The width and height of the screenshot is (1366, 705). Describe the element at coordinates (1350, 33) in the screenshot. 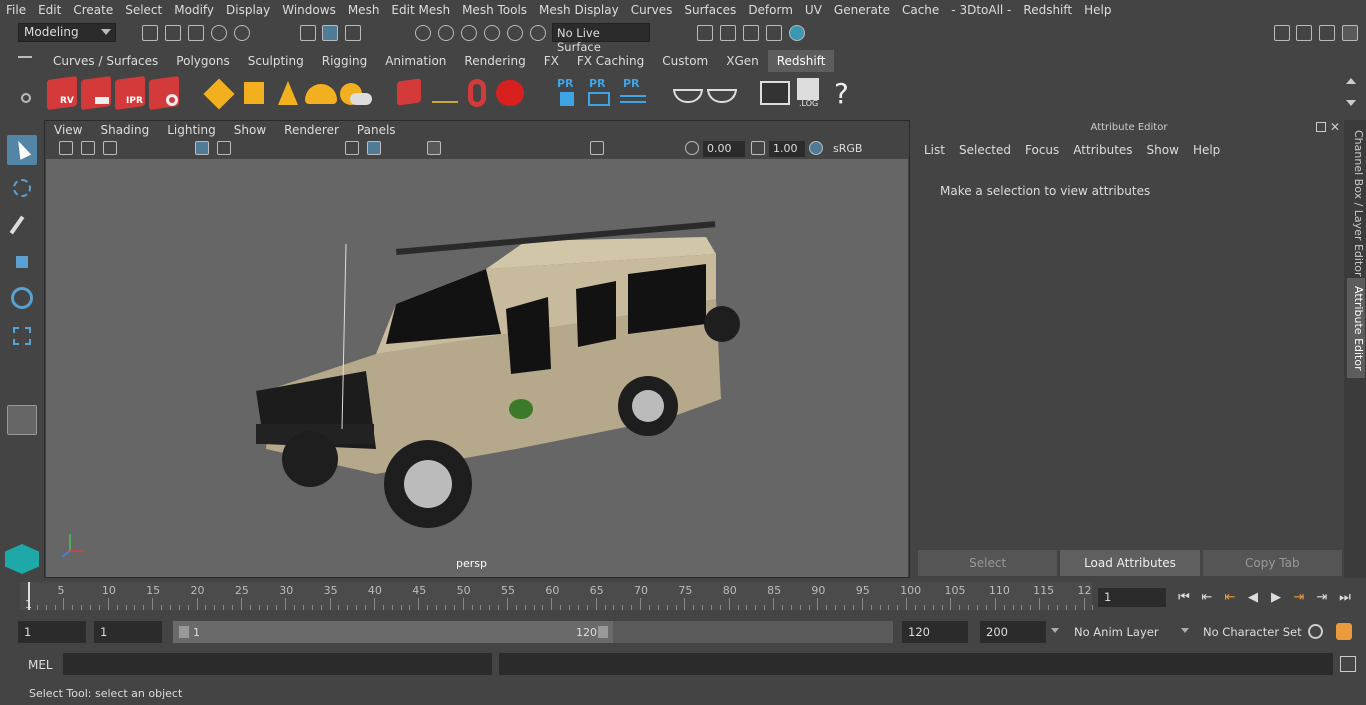

I see `toggle-ui-icon` at that location.